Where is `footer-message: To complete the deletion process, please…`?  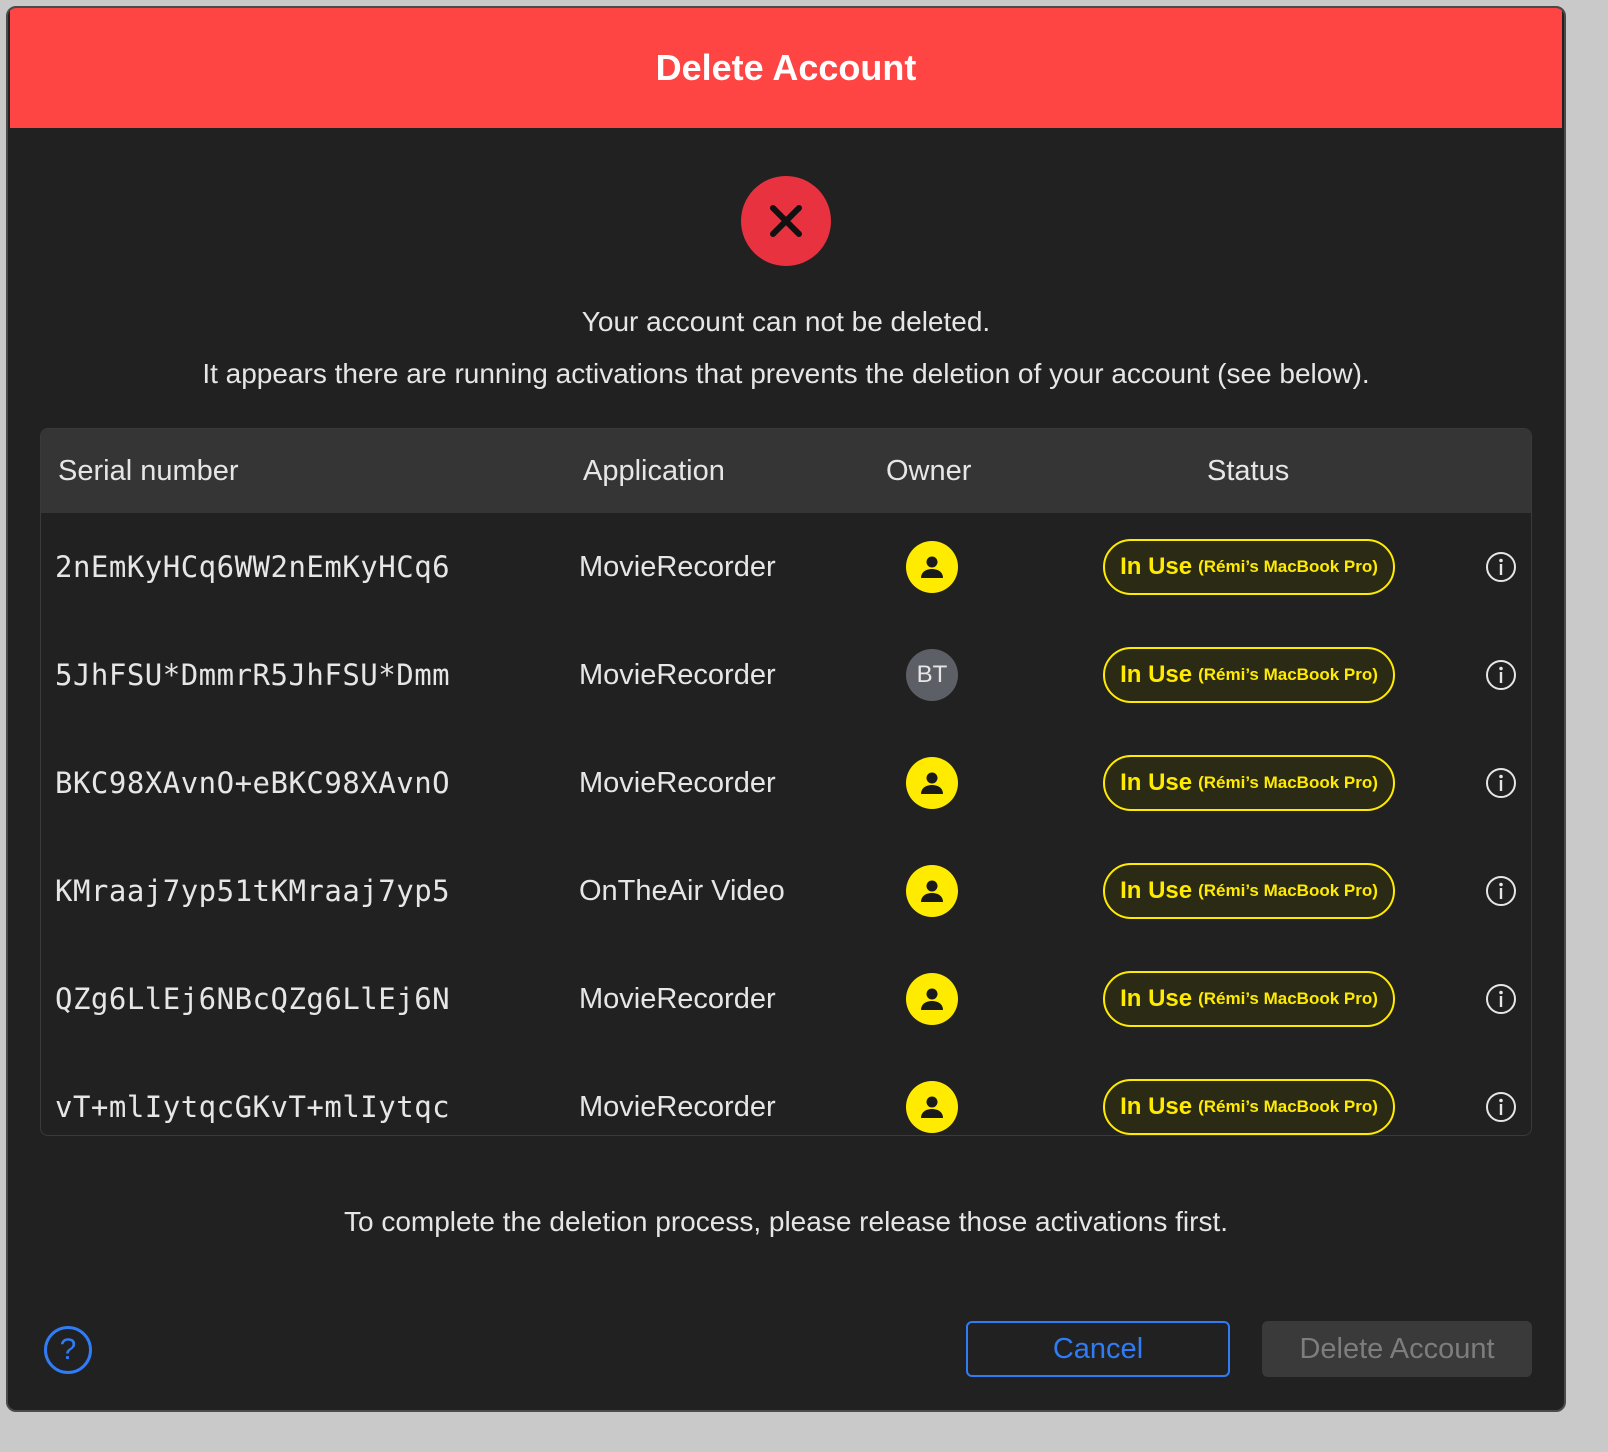 footer-message: To complete the deletion process, please… is located at coordinates (786, 1221).